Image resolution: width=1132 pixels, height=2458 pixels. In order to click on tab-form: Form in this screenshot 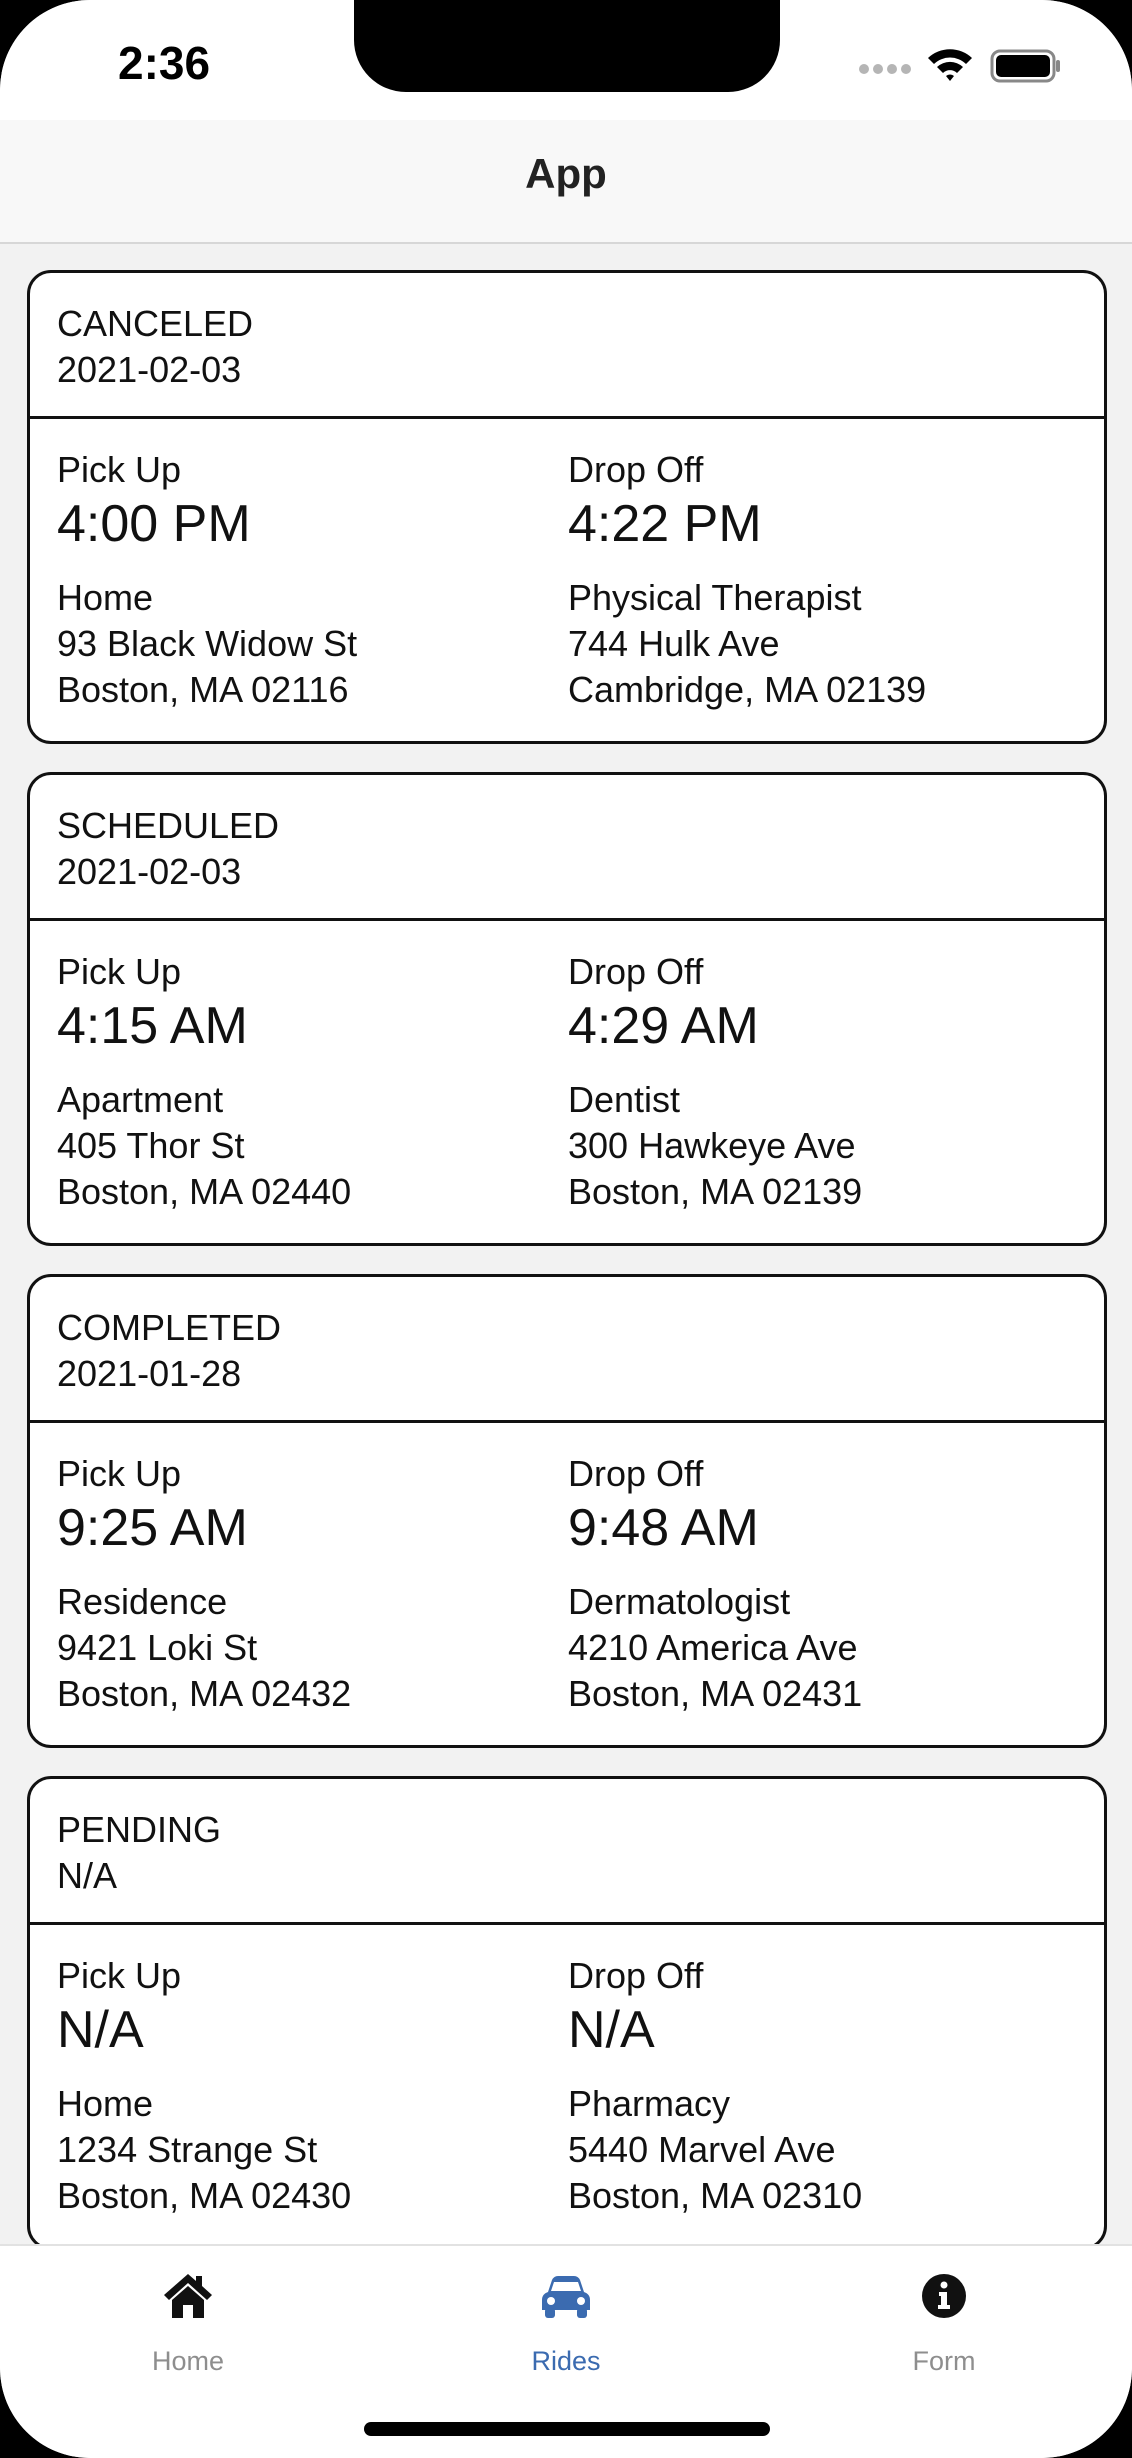, I will do `click(944, 2321)`.